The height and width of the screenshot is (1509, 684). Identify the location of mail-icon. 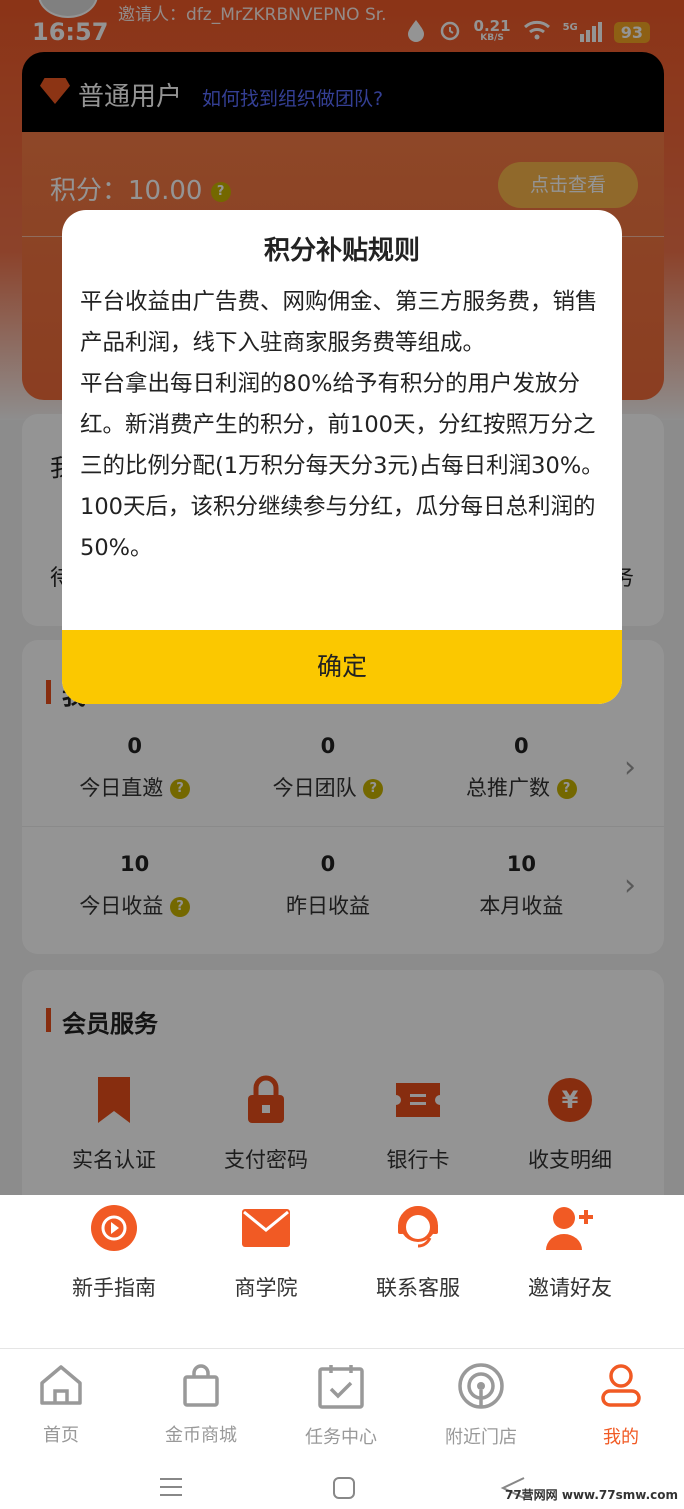
(266, 1228).